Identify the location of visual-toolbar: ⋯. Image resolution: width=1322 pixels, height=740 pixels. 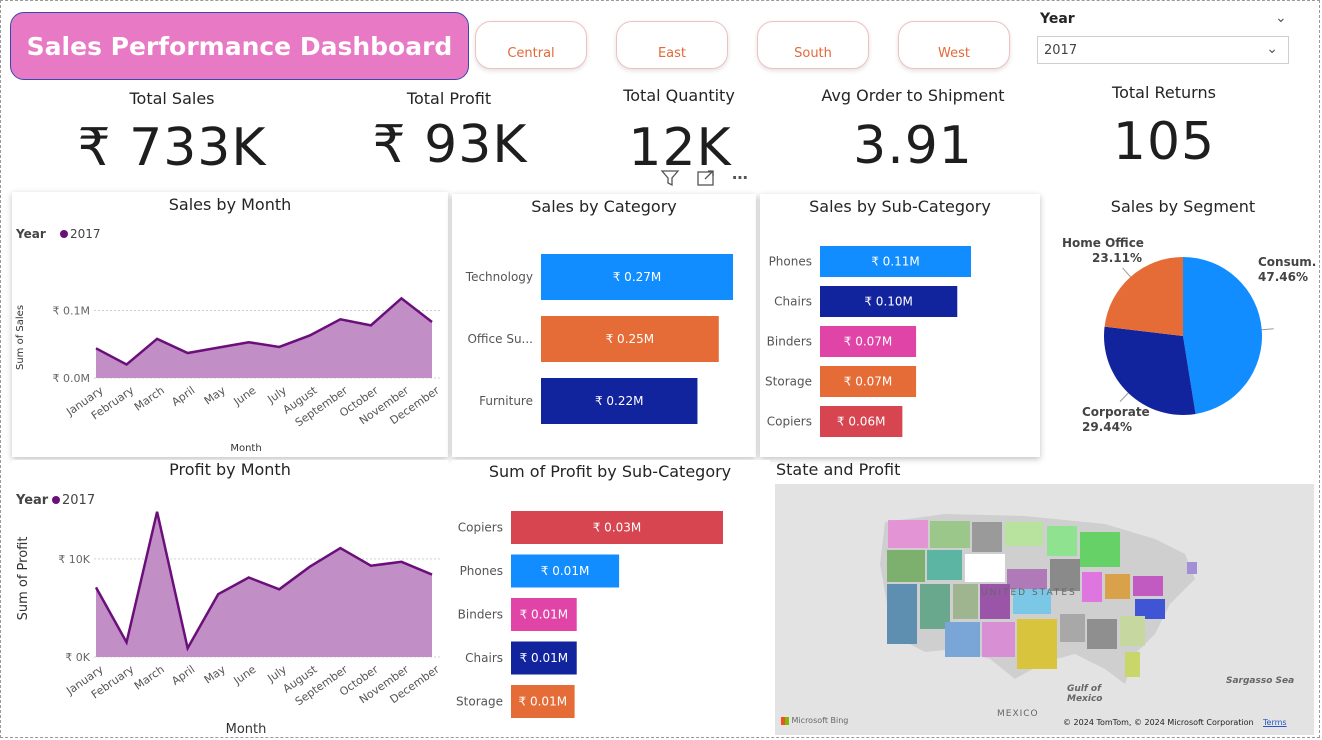
(704, 180).